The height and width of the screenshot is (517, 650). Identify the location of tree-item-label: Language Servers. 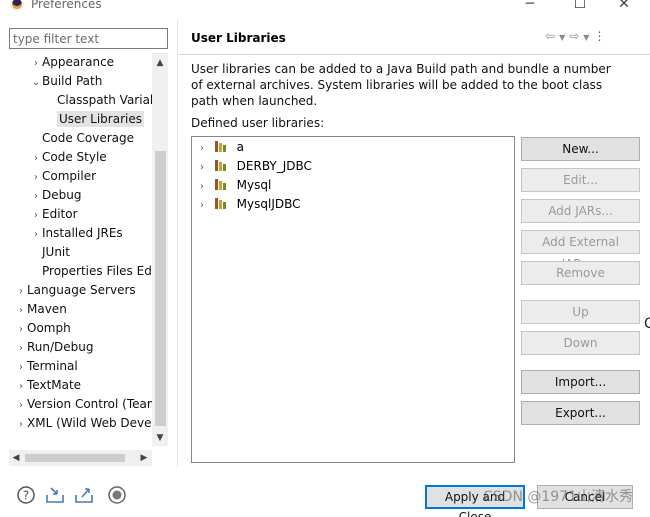
(81, 290).